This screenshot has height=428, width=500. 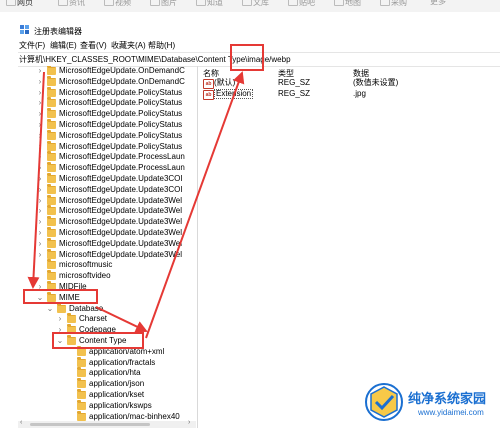 I want to click on video-icon, so click(x=109, y=3).